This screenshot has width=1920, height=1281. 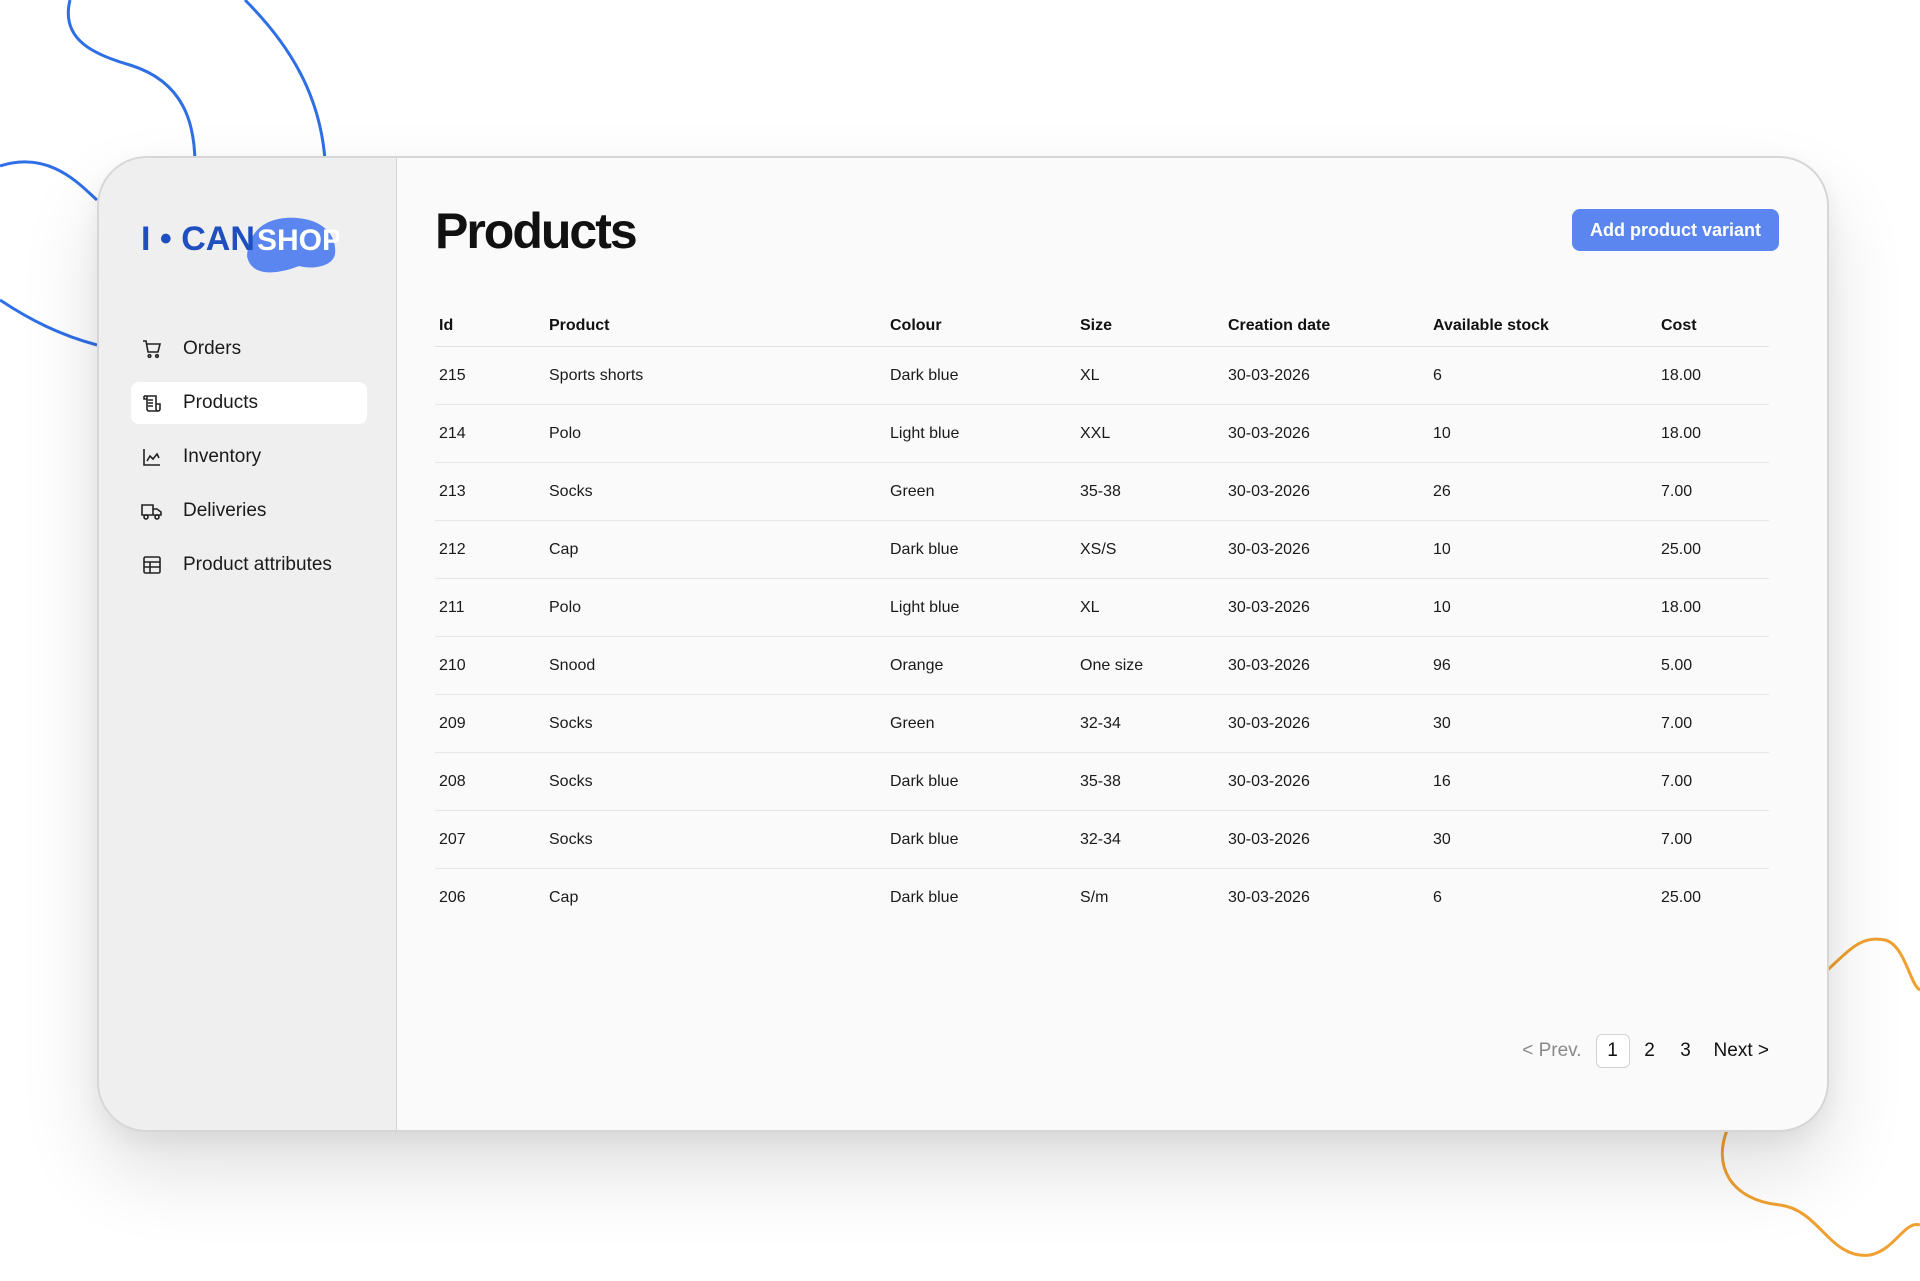 I want to click on column-header-id: Id, so click(x=490, y=326).